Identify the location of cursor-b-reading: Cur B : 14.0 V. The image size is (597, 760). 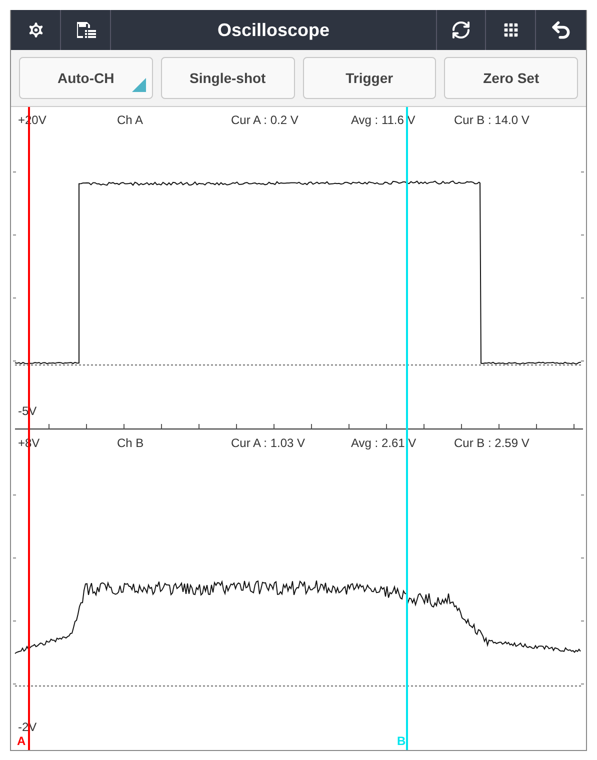
(492, 120).